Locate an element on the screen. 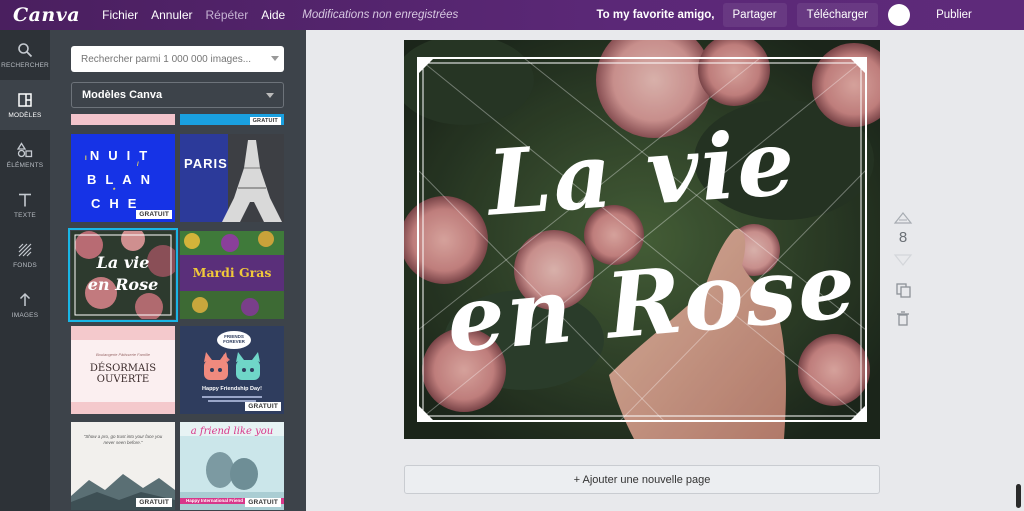 This screenshot has width=1024, height=511. template-text: BLAN is located at coordinates (123, 179).